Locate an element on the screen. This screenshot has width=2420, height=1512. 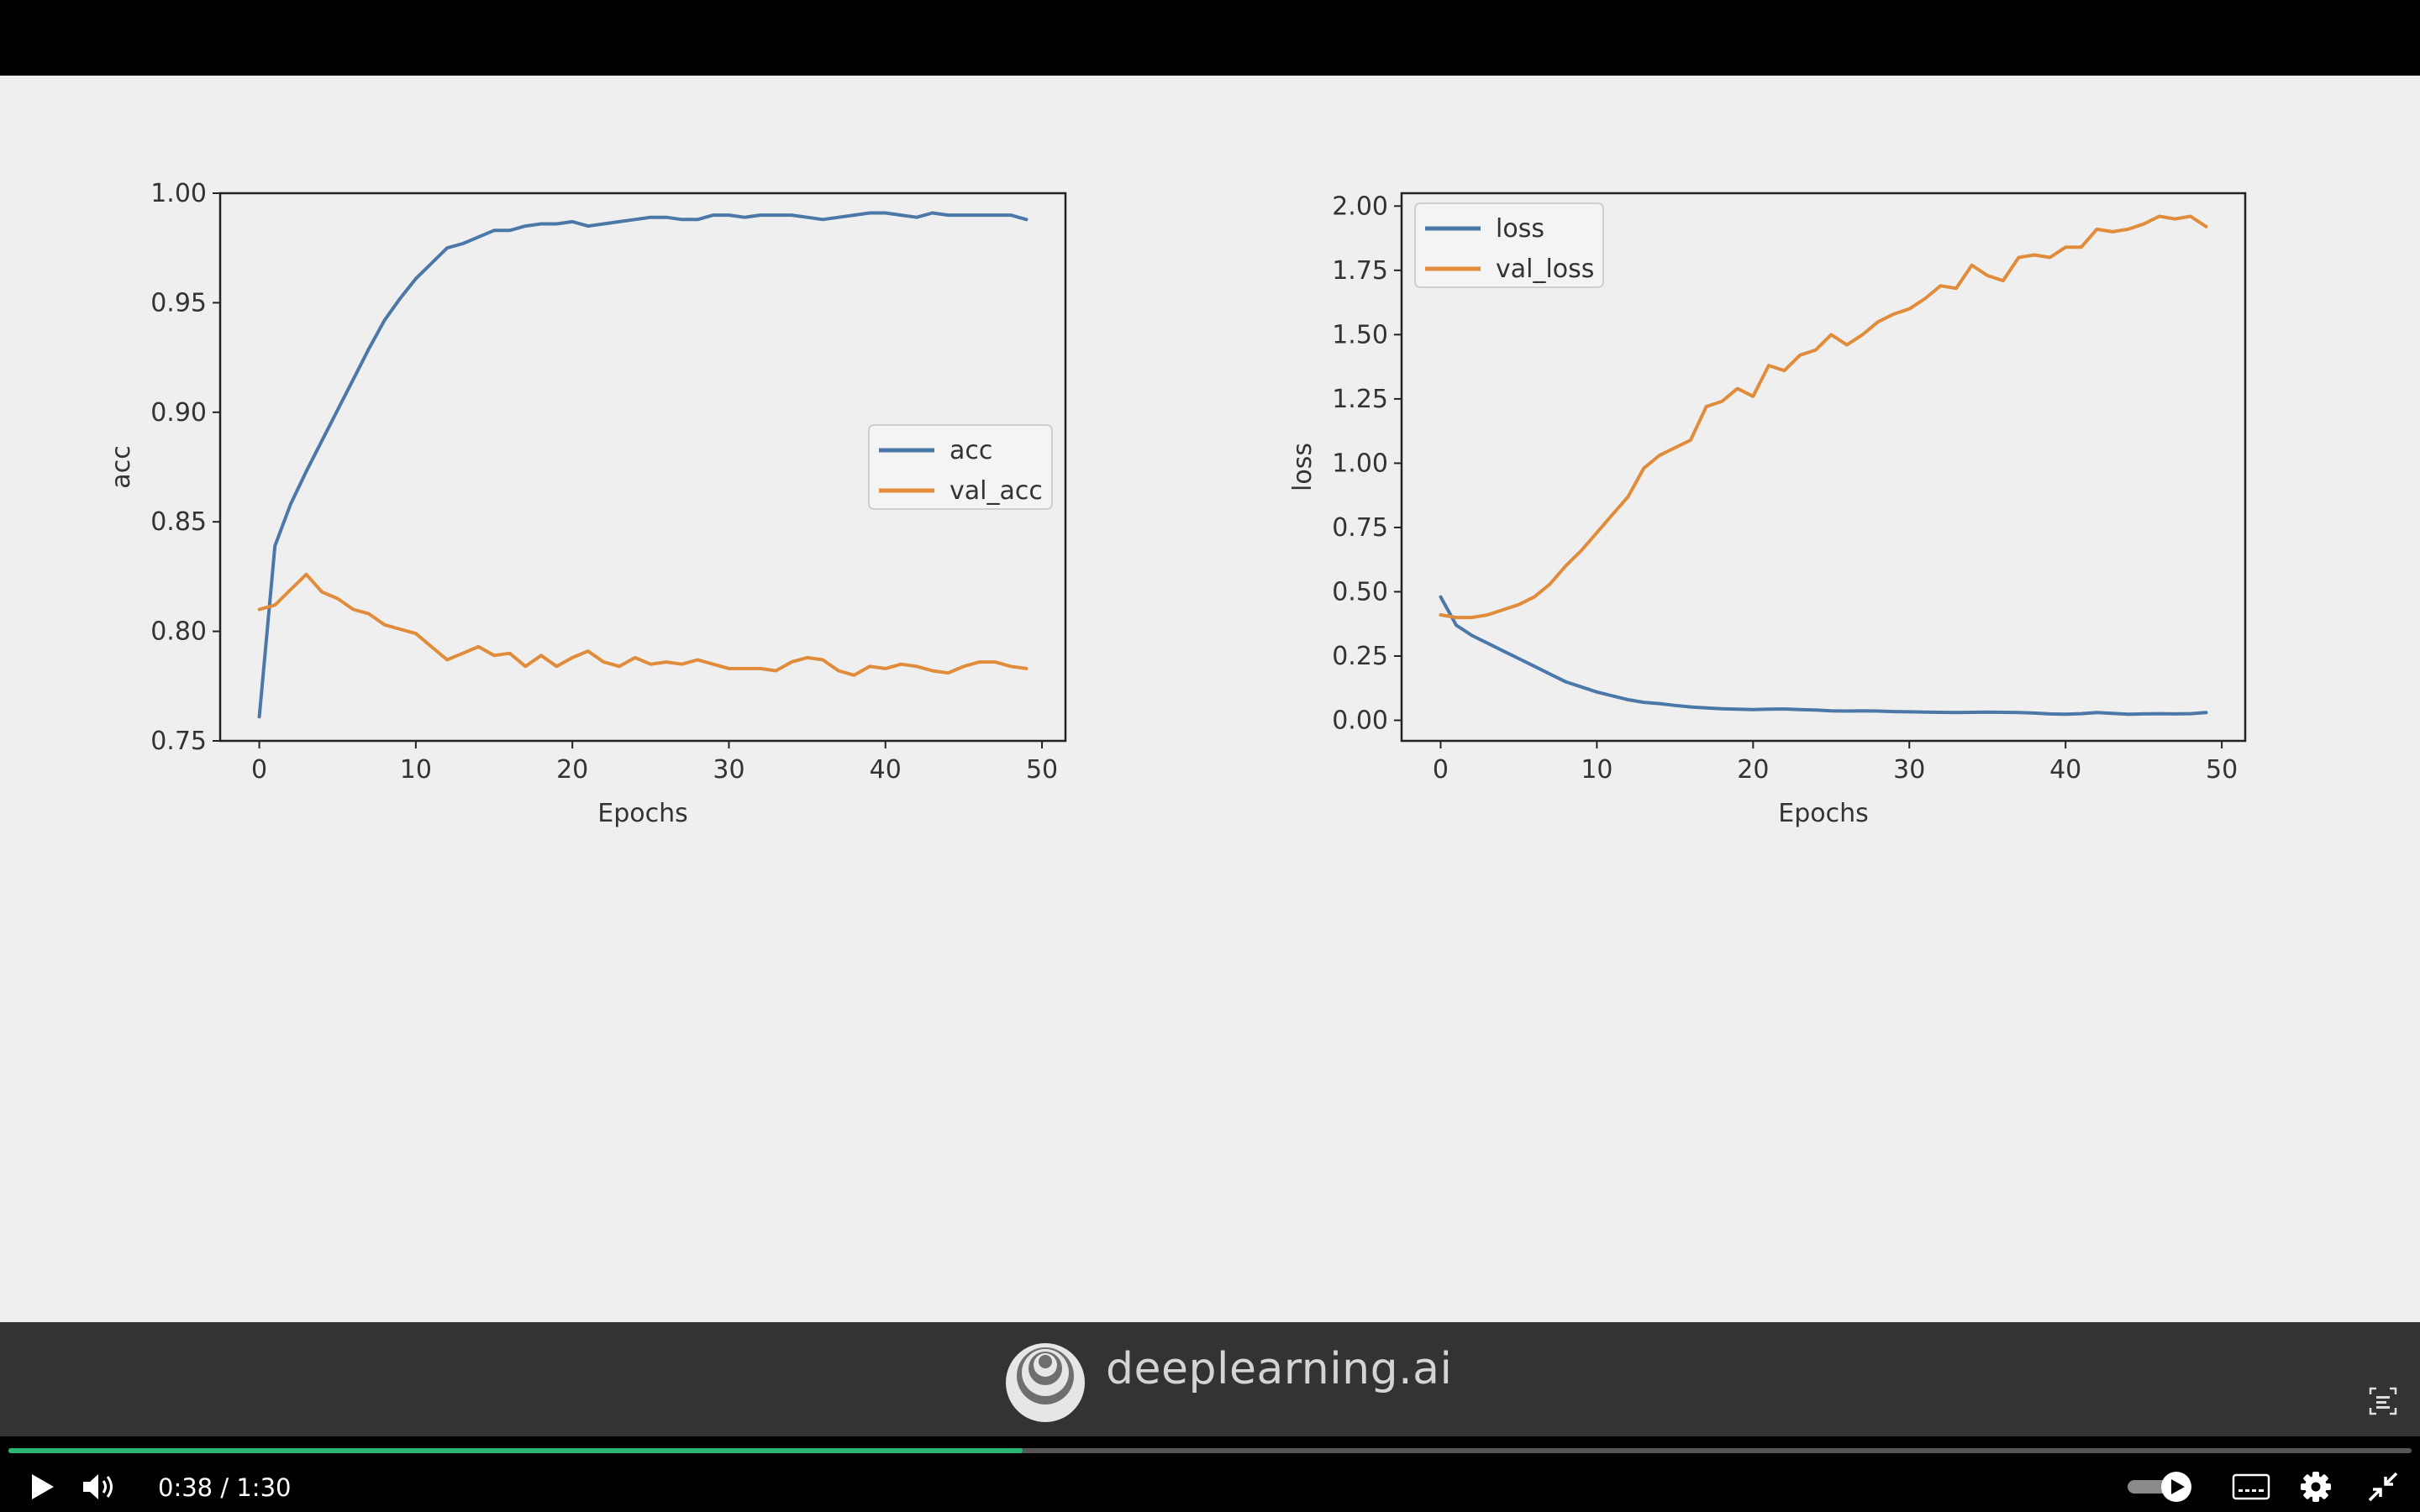
time-display: 0:38 / 1:30 is located at coordinates (225, 1487).